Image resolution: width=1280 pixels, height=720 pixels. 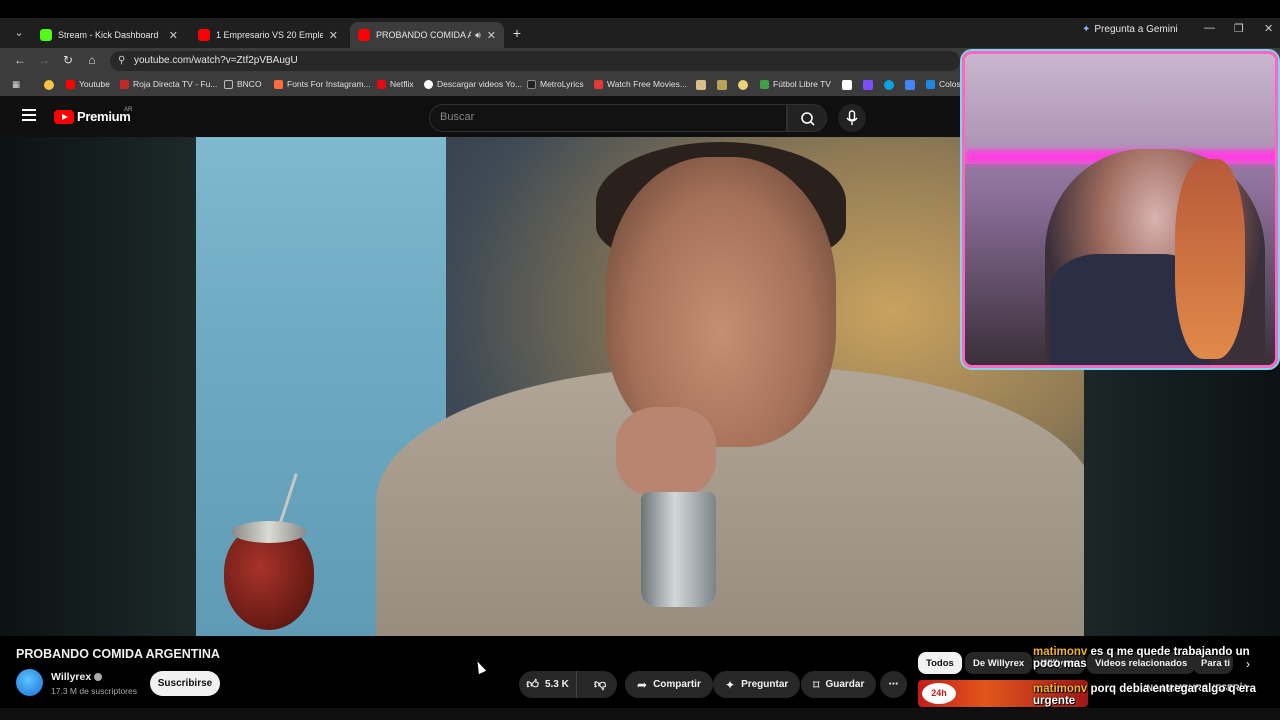 What do you see at coordinates (1268, 28) in the screenshot?
I see `close-window-icon: ✕` at bounding box center [1268, 28].